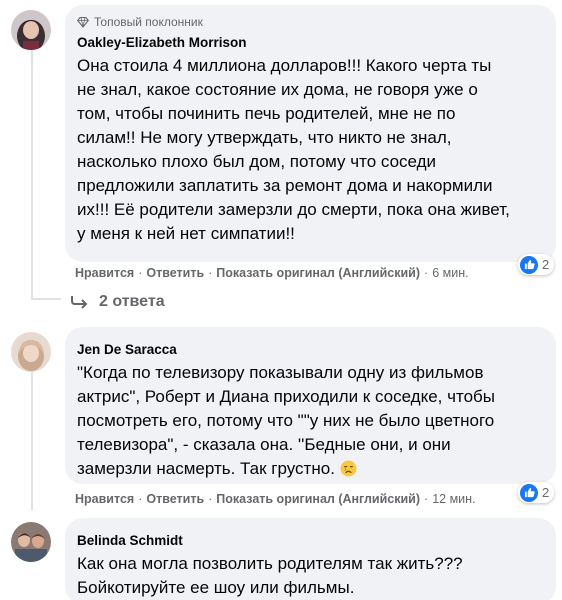 The image size is (562, 600). I want to click on diamond-badge-icon, so click(83, 22).